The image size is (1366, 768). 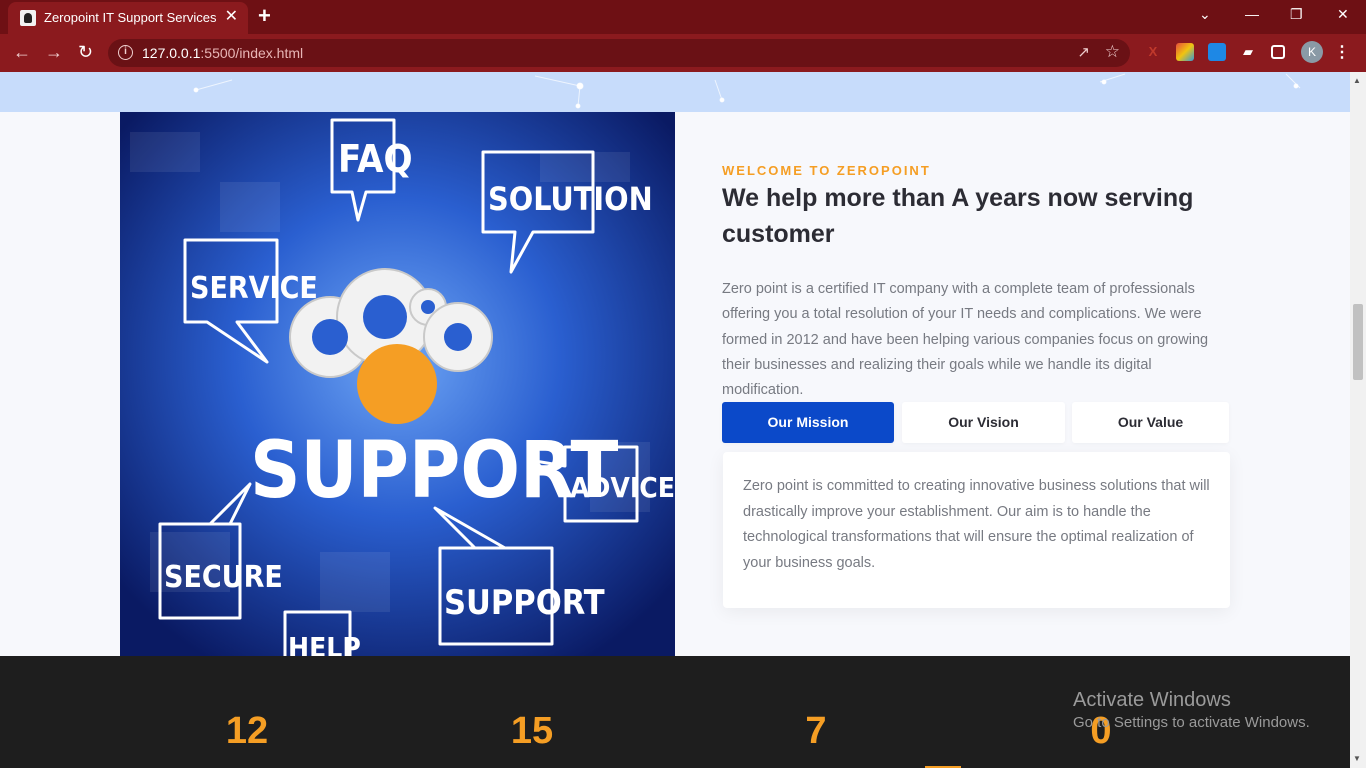 What do you see at coordinates (1312, 52) in the screenshot?
I see `profile-avatar: K` at bounding box center [1312, 52].